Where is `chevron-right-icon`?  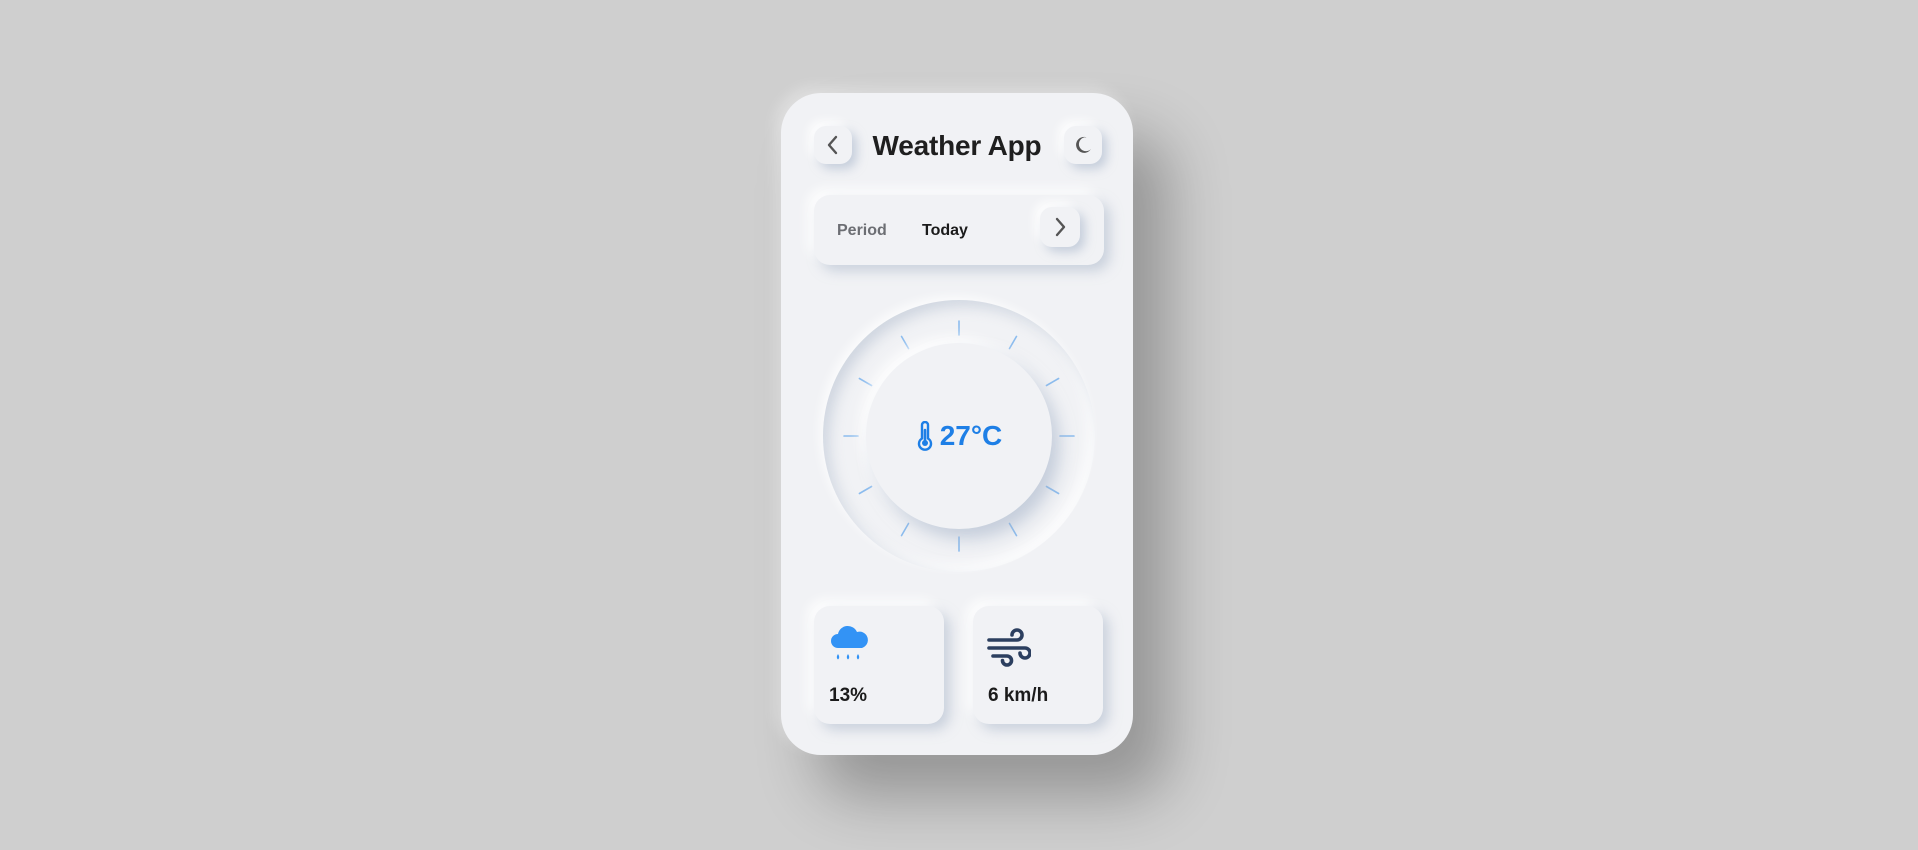
chevron-right-icon is located at coordinates (1060, 227).